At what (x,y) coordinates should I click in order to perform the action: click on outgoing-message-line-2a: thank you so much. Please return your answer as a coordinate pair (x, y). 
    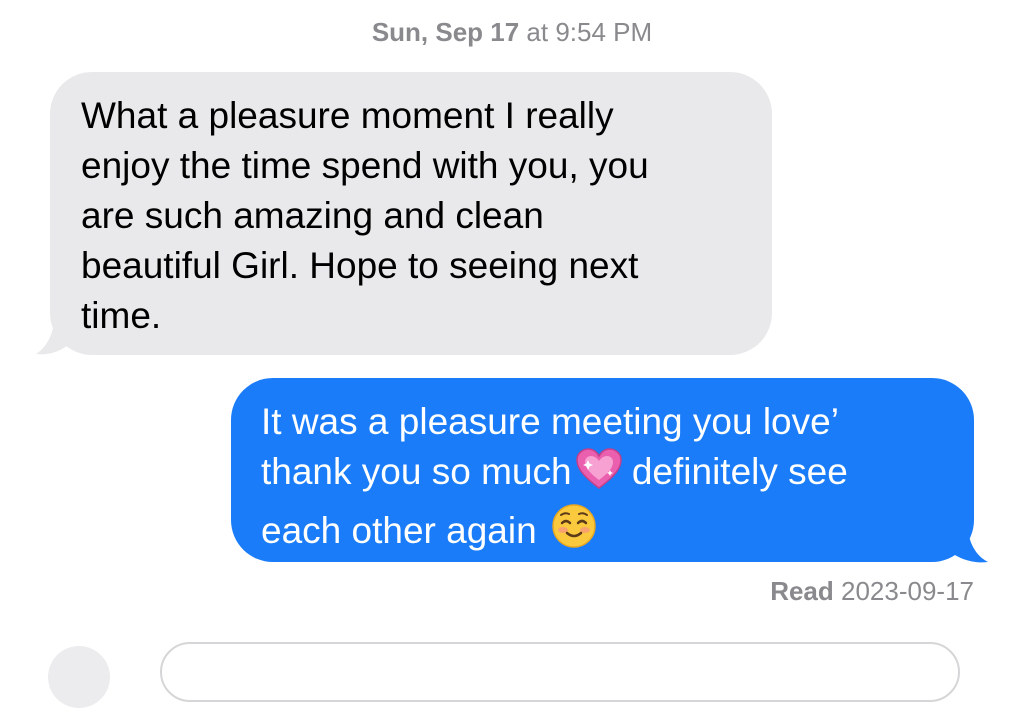
    Looking at the image, I should click on (416, 471).